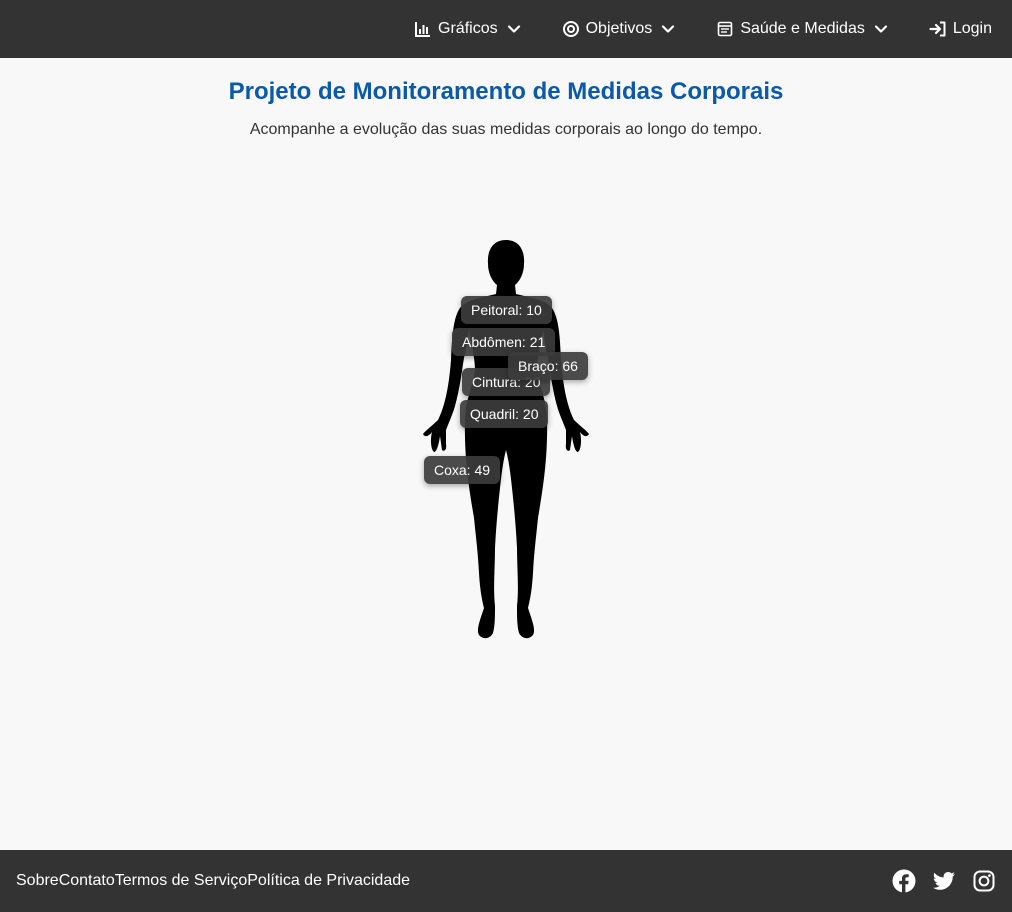 The width and height of the screenshot is (1012, 912). What do you see at coordinates (548, 366) in the screenshot?
I see `measurement-tag-braco: Braço: 66` at bounding box center [548, 366].